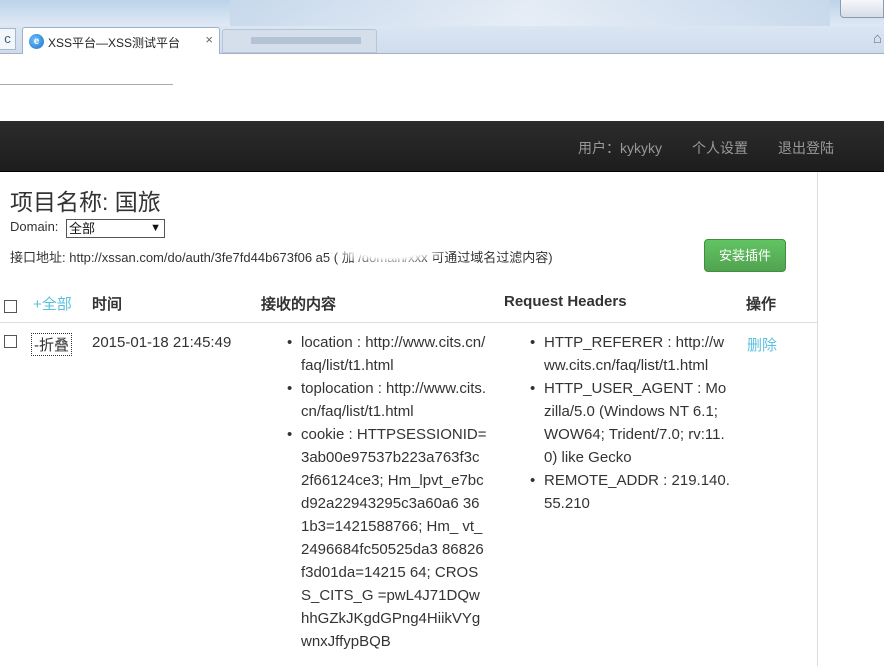  Describe the element at coordinates (530, 13) in the screenshot. I see `title-bar-blur` at that location.